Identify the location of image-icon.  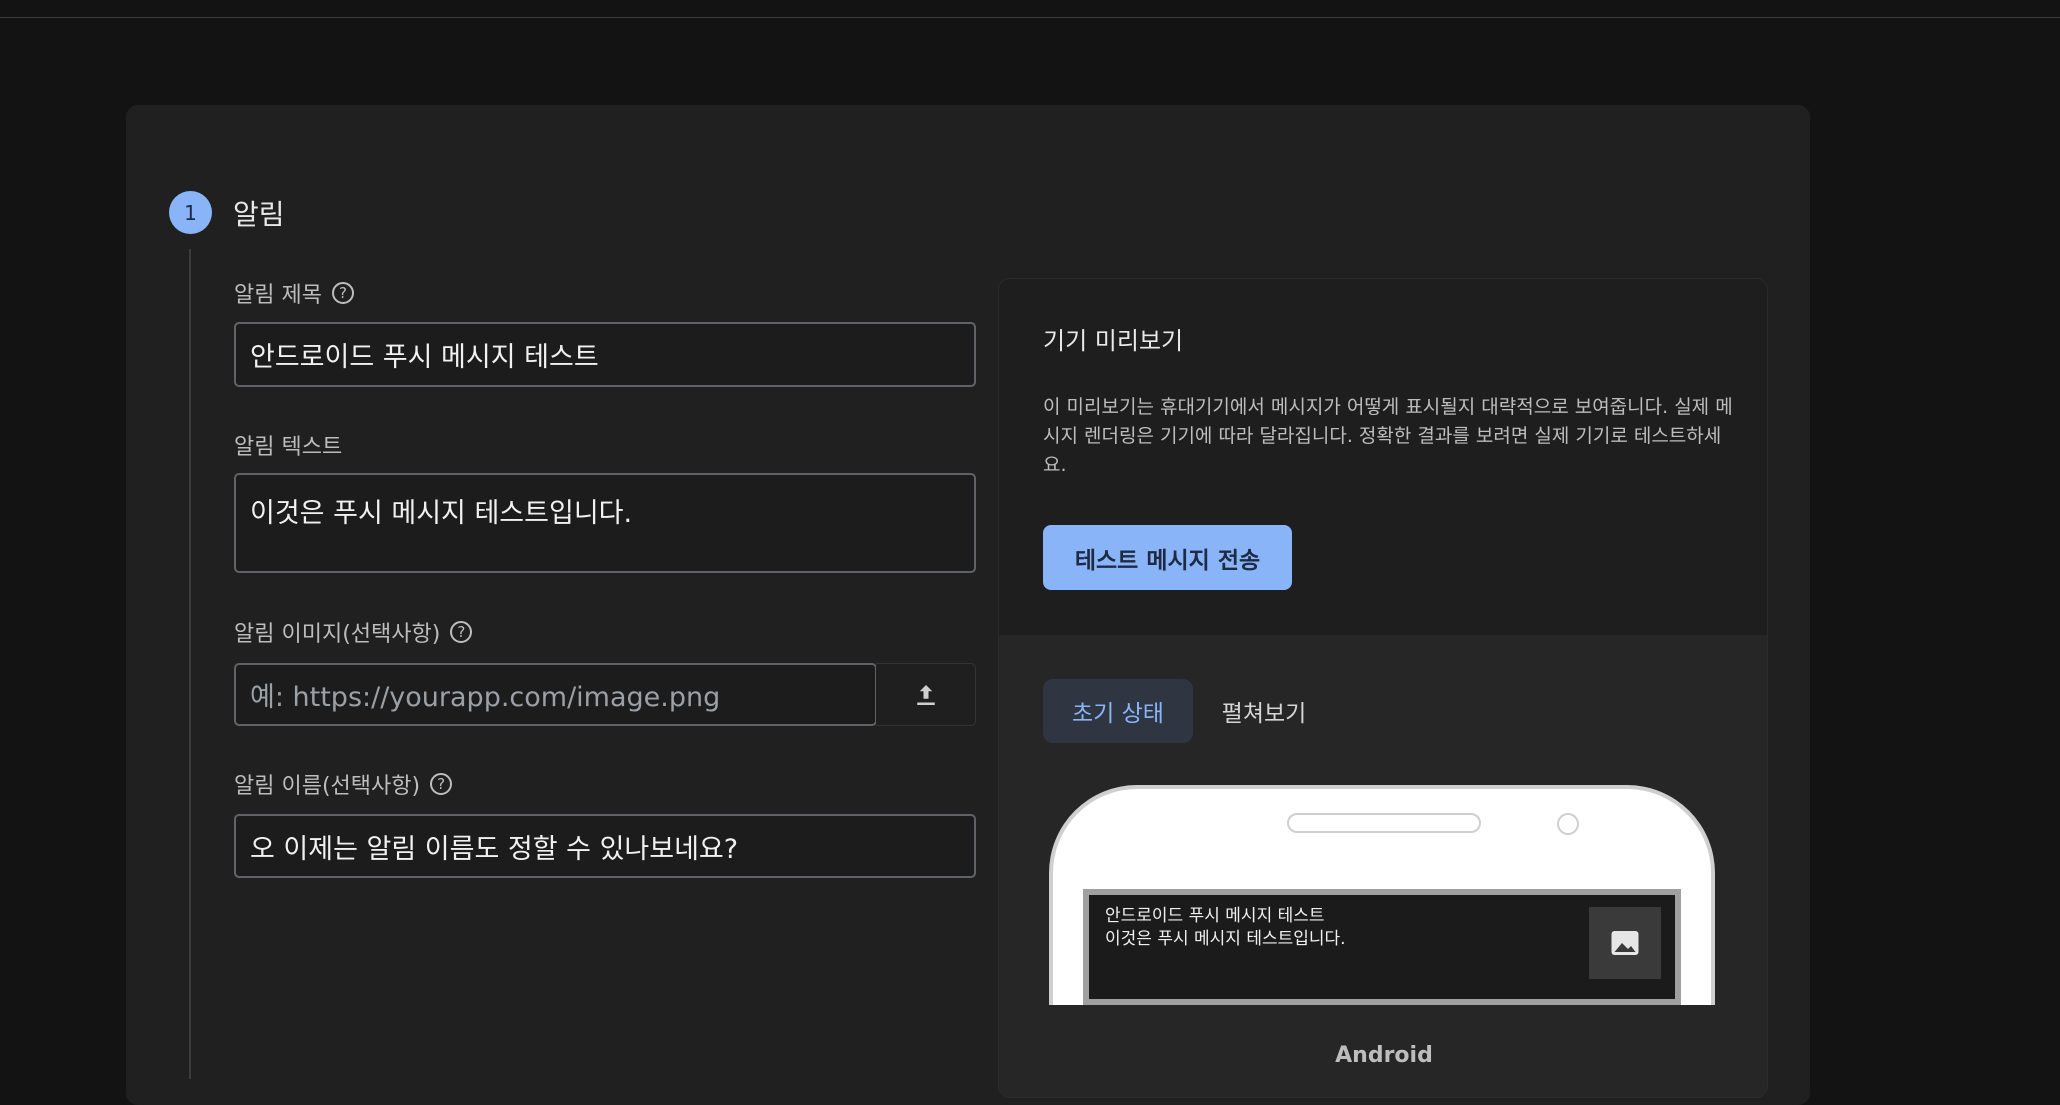
(1625, 943).